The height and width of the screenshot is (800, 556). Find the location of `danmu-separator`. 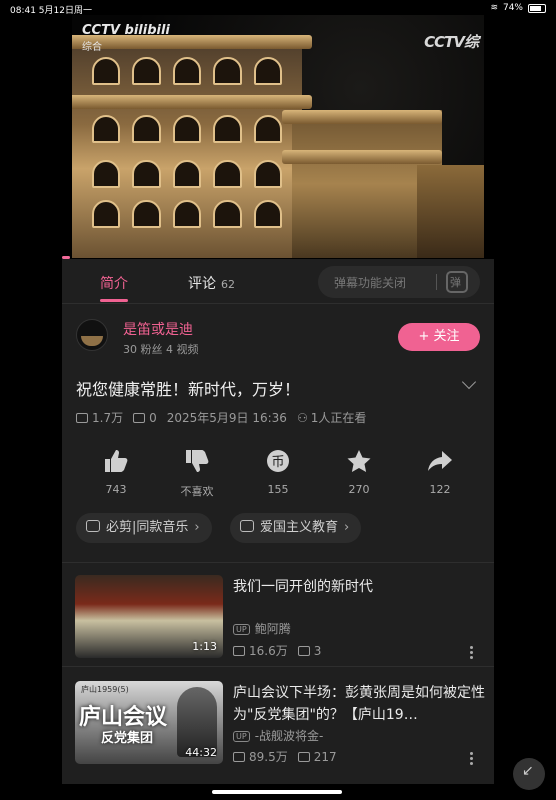

danmu-separator is located at coordinates (436, 282).